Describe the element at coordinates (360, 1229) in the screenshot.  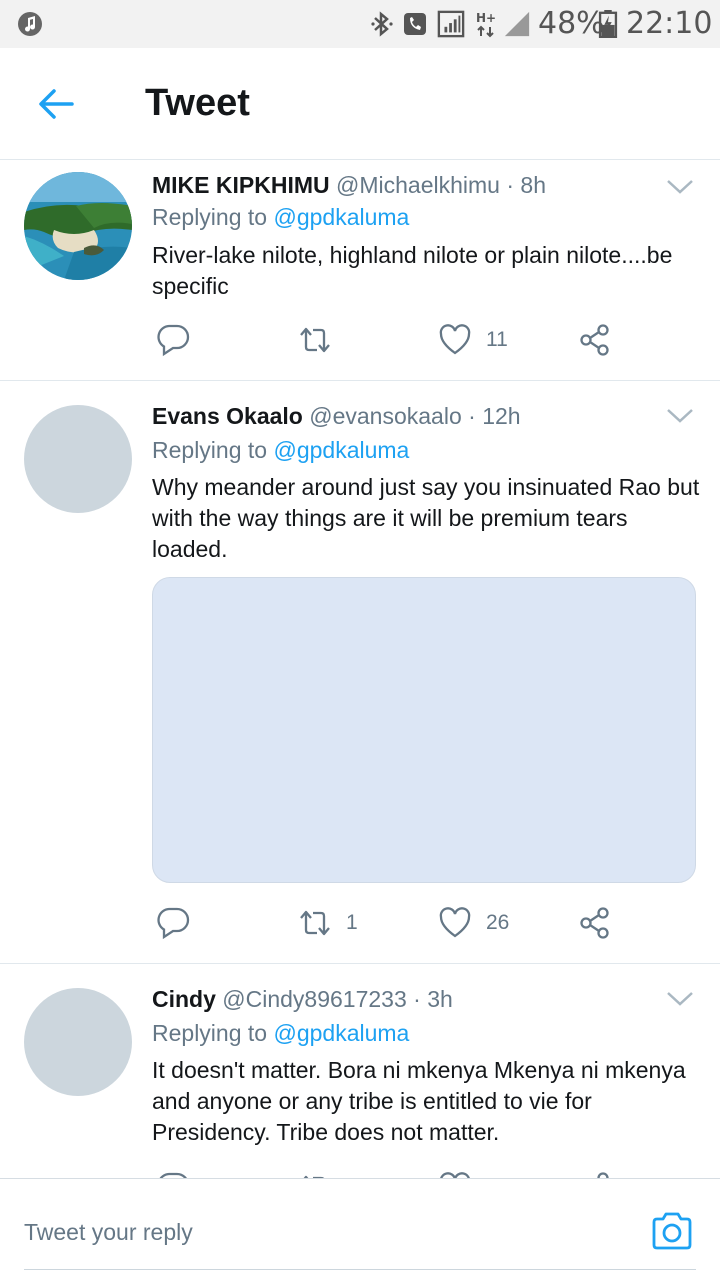
I see `reply-compose-bar: Tweet your reply` at that location.